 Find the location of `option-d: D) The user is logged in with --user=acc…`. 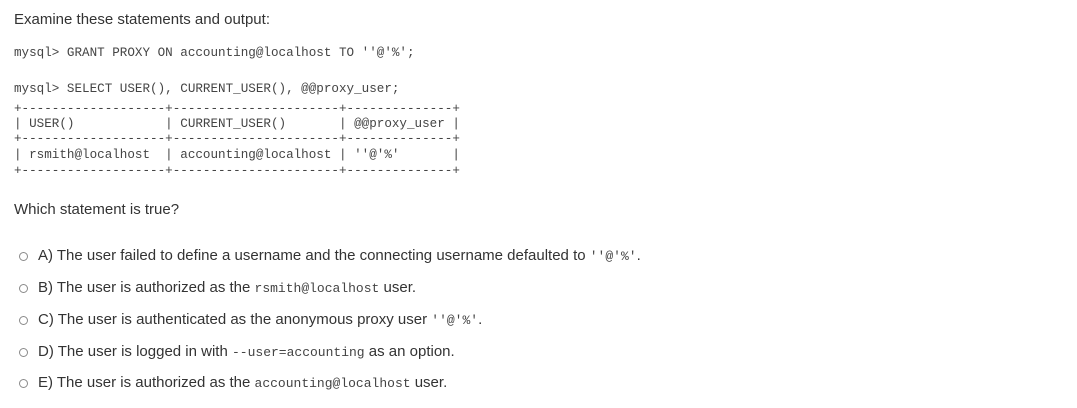

option-d: D) The user is logged in with --user=acc… is located at coordinates (237, 352).